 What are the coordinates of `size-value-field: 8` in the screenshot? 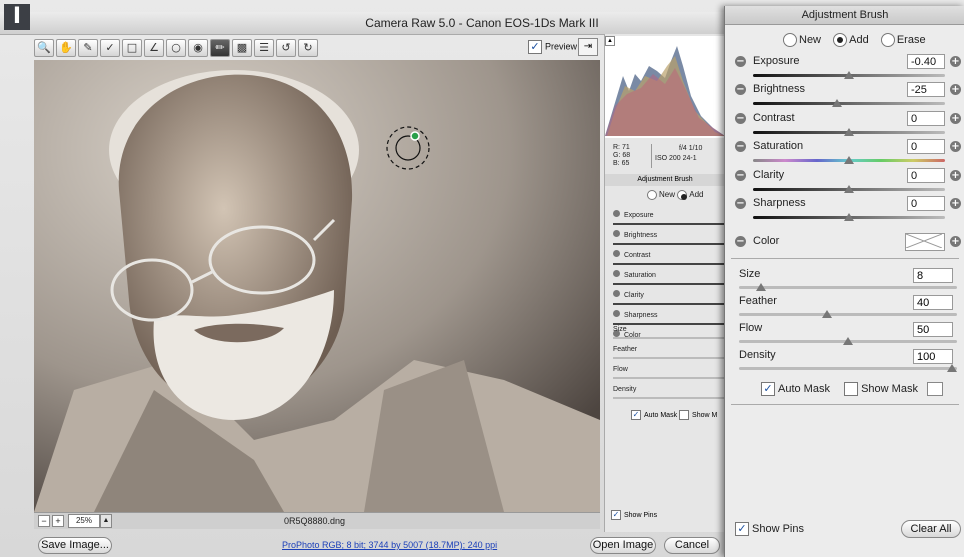 It's located at (933, 275).